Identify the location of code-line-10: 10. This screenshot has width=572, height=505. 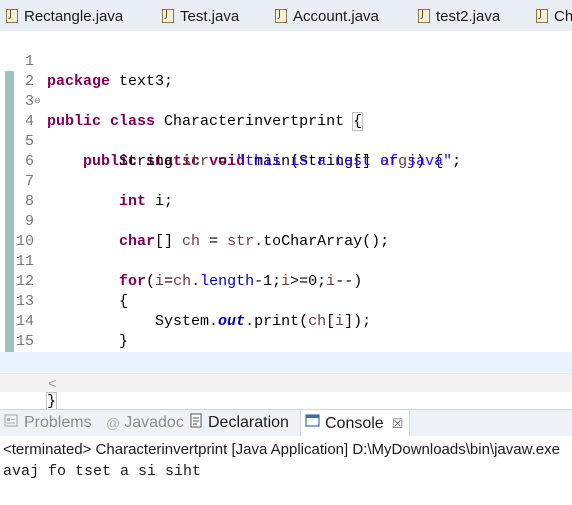
(286, 231).